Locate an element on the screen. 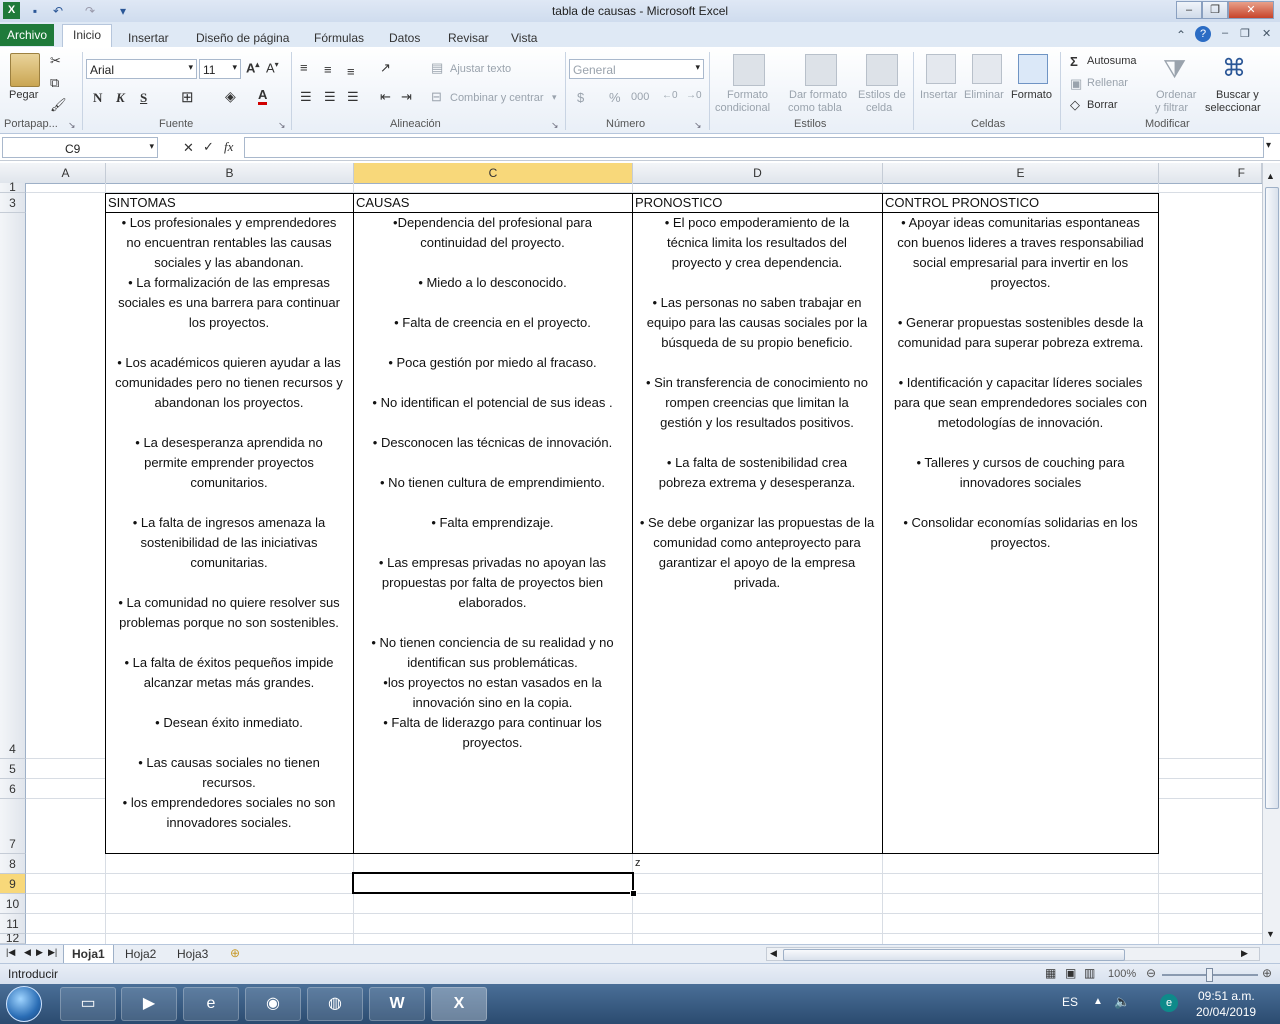  sort-filter-label-2: y filtrar is located at coordinates (1171, 108).